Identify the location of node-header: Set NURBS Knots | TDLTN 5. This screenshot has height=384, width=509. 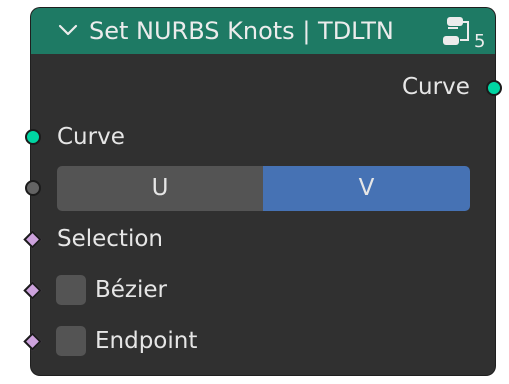
(263, 31).